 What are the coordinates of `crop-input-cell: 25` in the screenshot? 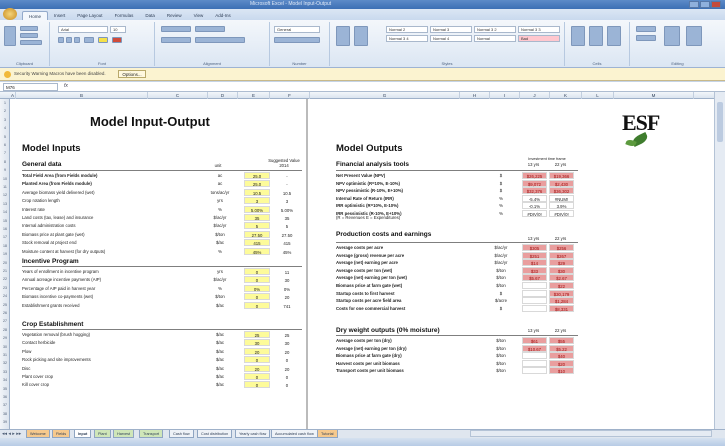 It's located at (257, 334).